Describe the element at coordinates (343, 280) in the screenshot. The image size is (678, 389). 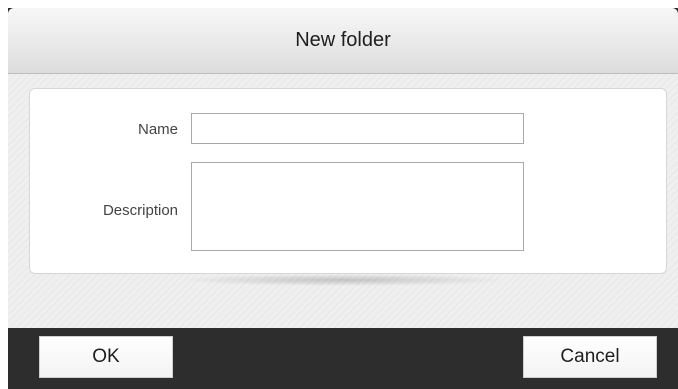
I see `panel-shadow` at that location.